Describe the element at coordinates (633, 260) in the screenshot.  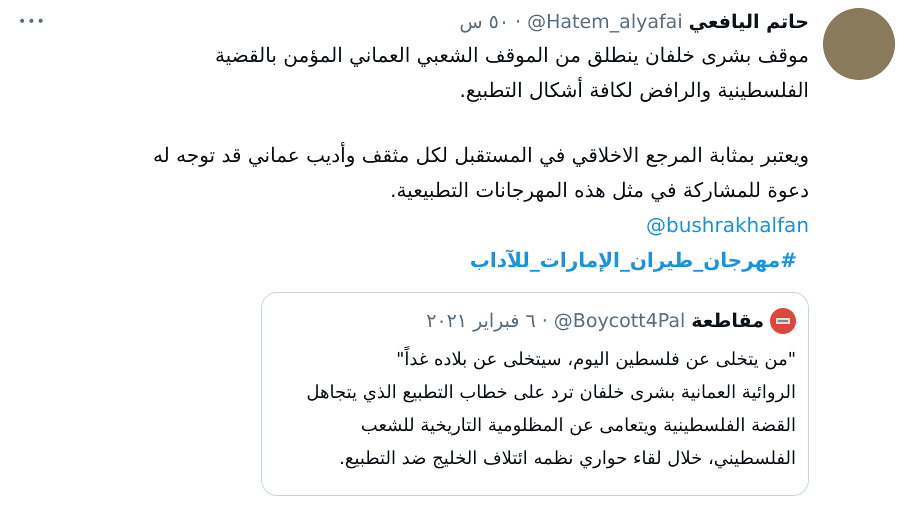
I see `hashtag-link: #مهرجان_طيران_الإمارات_للآداب` at that location.